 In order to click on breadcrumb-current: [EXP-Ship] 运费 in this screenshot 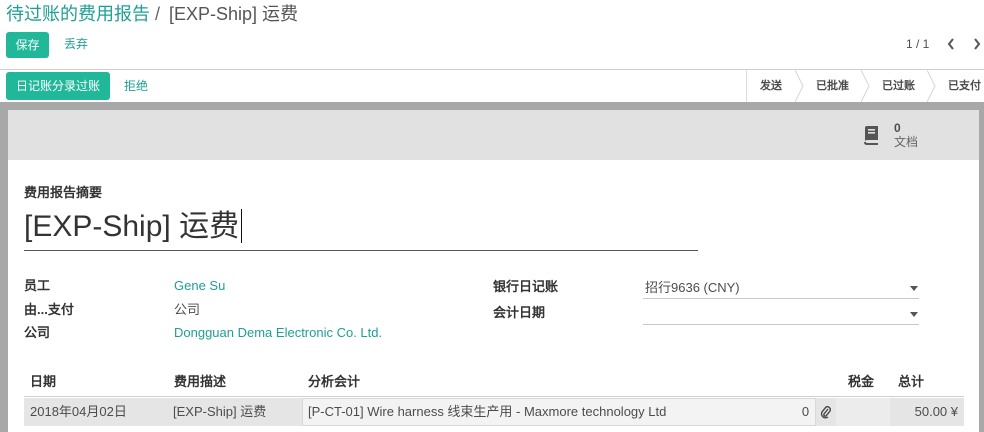, I will do `click(234, 14)`.